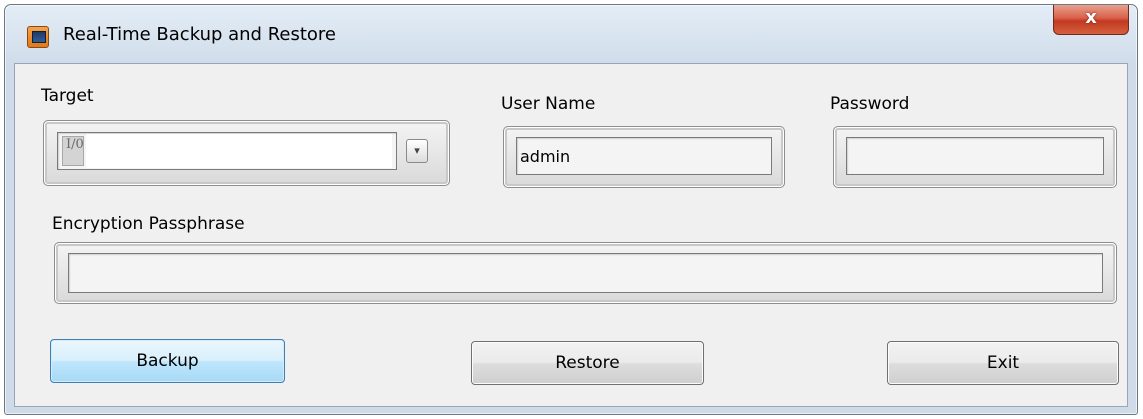  I want to click on user-name-frame, so click(644, 157).